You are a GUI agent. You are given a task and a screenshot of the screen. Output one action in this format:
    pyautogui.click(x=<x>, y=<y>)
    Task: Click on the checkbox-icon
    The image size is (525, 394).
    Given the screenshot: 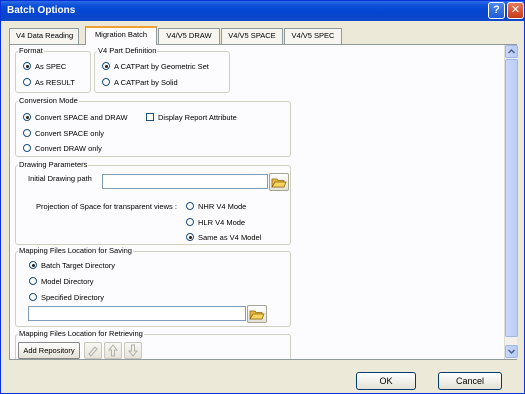 What is the action you would take?
    pyautogui.click(x=150, y=117)
    